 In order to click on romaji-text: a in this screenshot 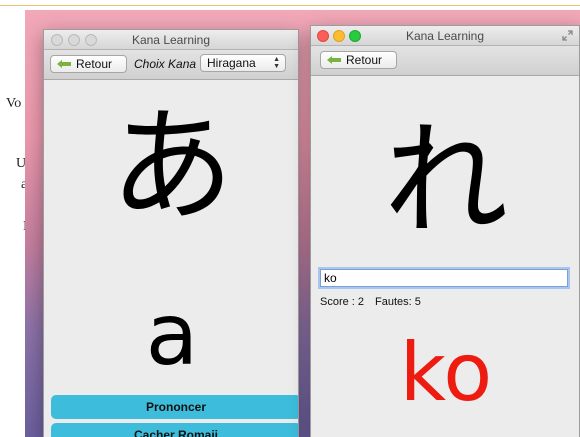, I will do `click(172, 335)`.